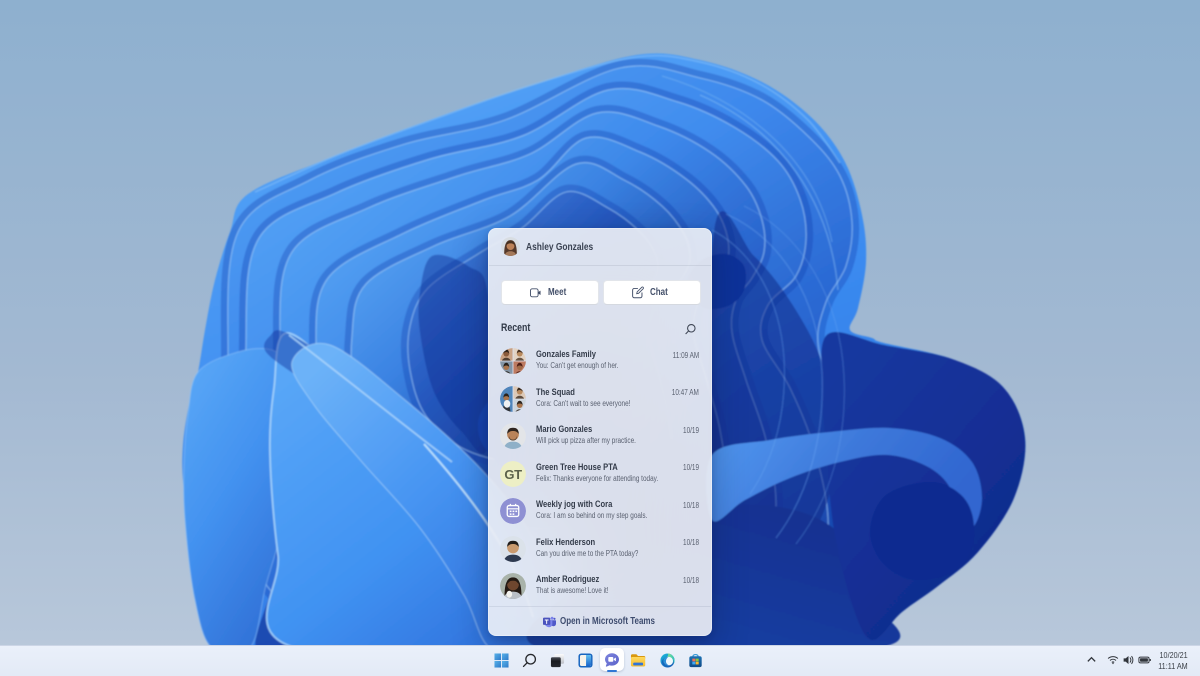 The width and height of the screenshot is (1200, 676). Describe the element at coordinates (513, 473) in the screenshot. I see `svg-text: GT` at that location.